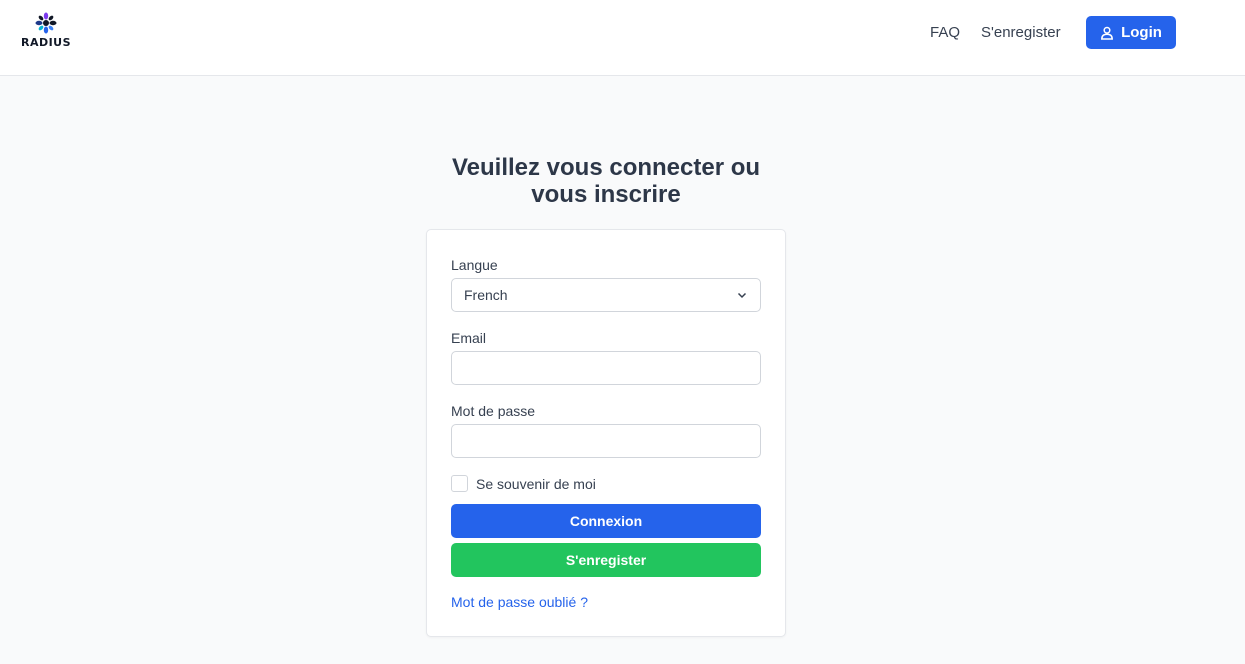 This screenshot has width=1245, height=664. What do you see at coordinates (1107, 33) in the screenshot?
I see `user-icon` at bounding box center [1107, 33].